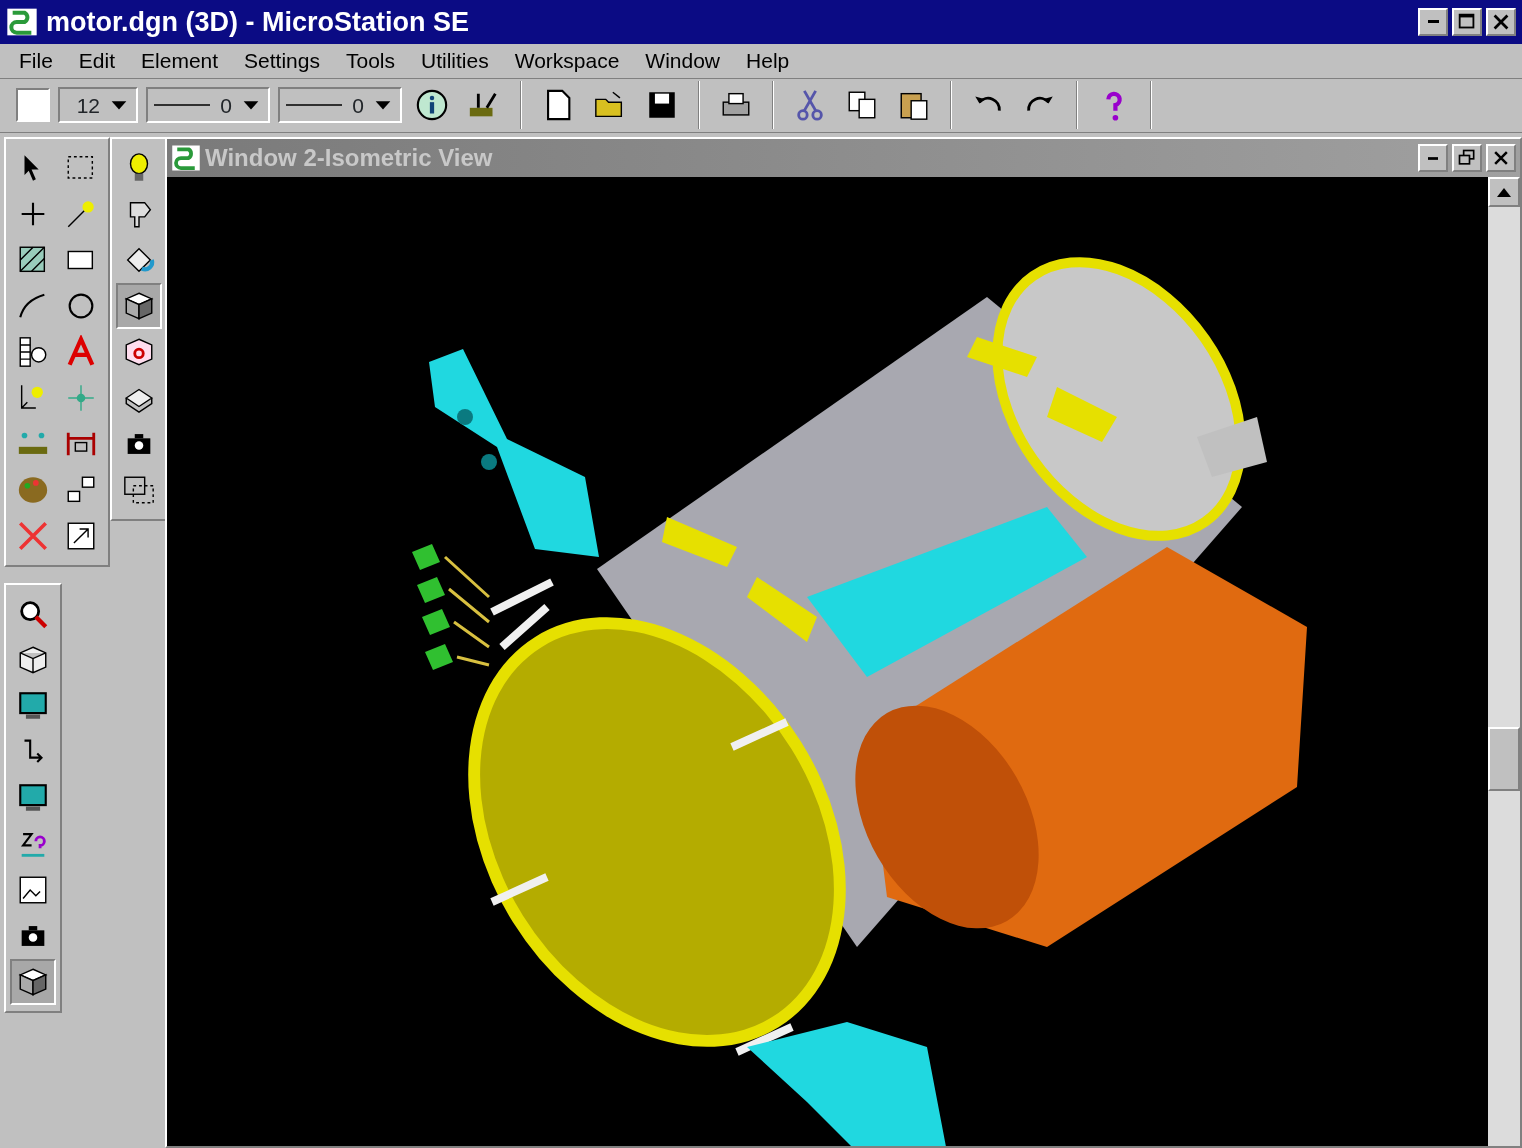 The width and height of the screenshot is (1522, 1148). Describe the element at coordinates (1467, 21) in the screenshot. I see `maximize-button` at that location.